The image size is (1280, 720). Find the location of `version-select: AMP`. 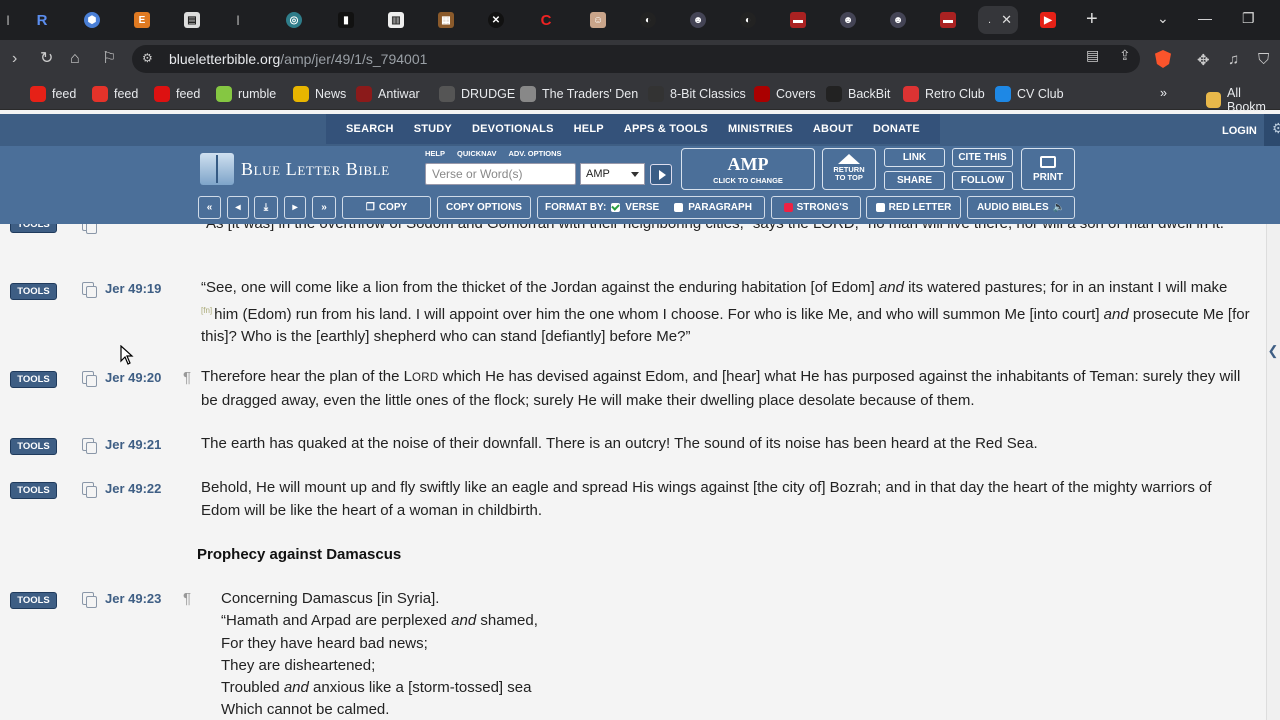

version-select: AMP is located at coordinates (612, 174).